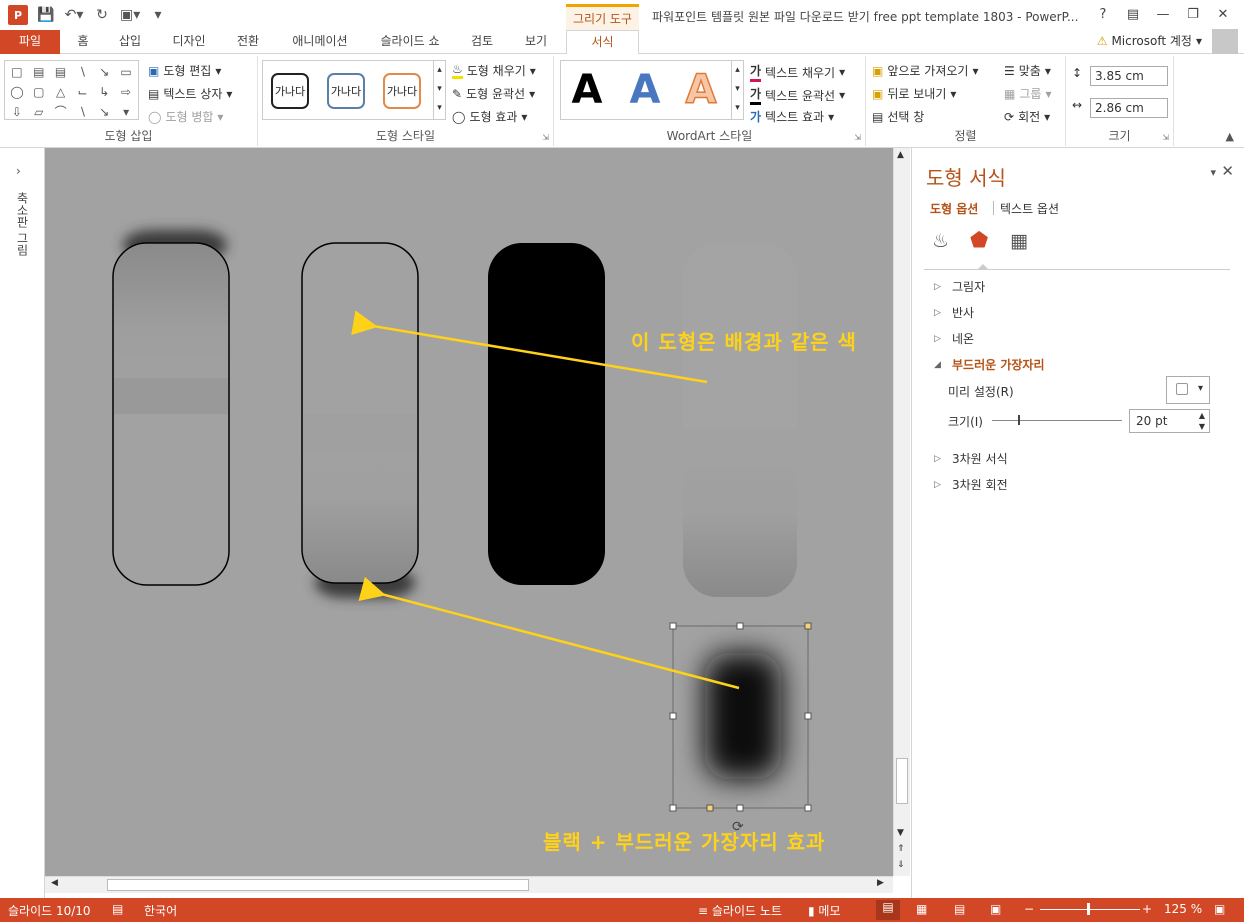 The image size is (1244, 922). I want to click on selection-pane-button: ▤ 선택 창, so click(898, 116).